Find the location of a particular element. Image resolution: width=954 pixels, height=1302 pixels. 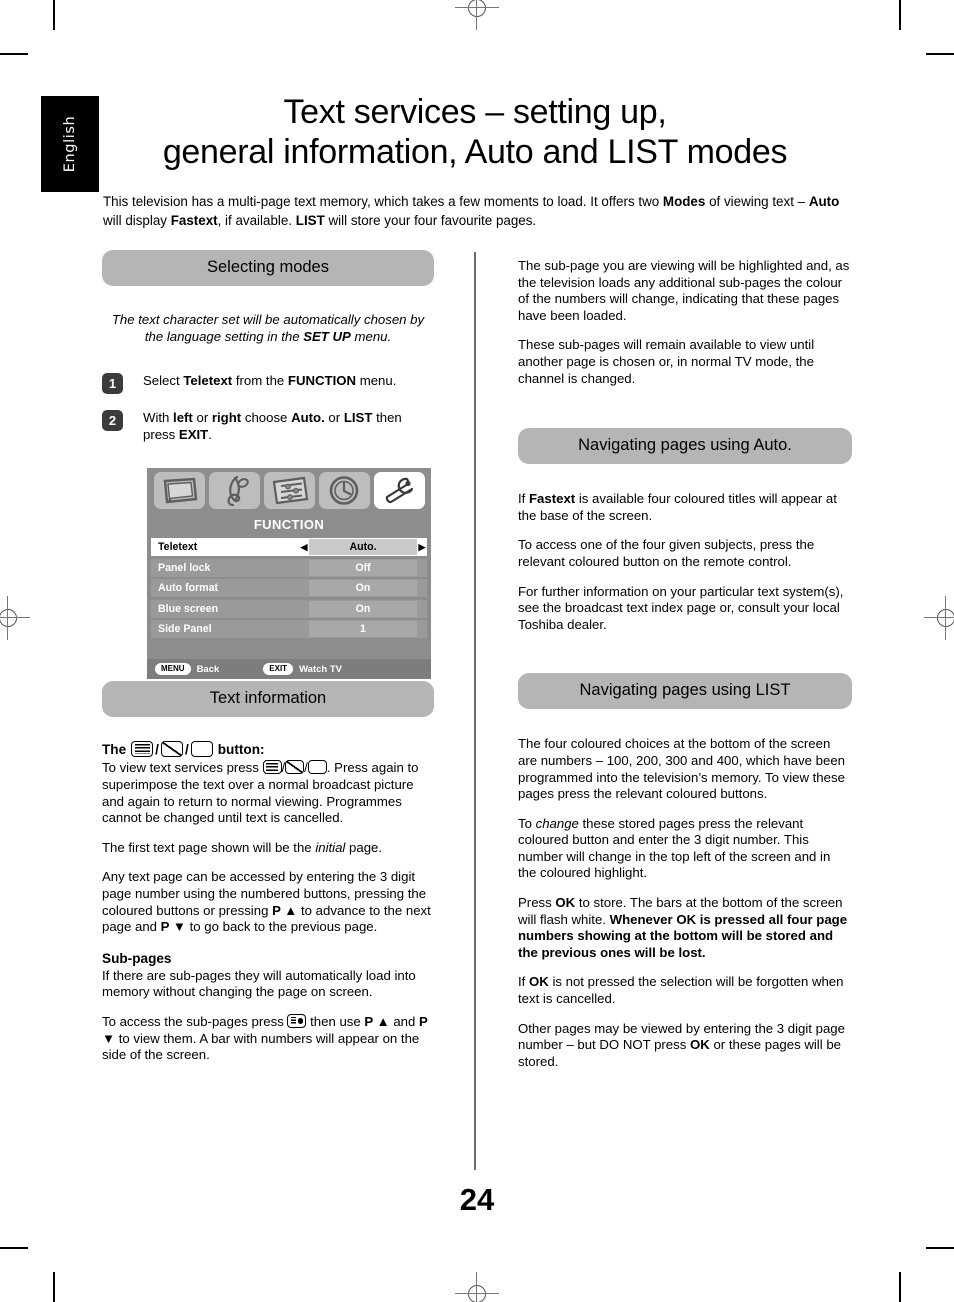

tv-menu-icon-bar is located at coordinates (289, 490).